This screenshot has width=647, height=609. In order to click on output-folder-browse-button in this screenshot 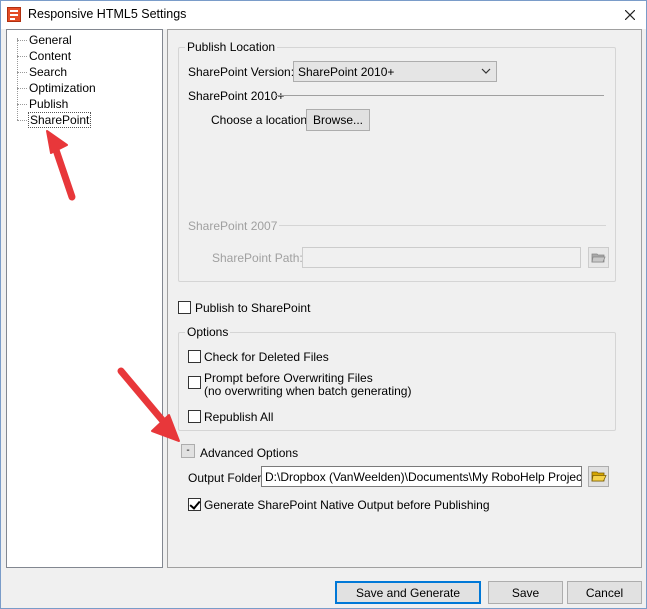, I will do `click(598, 476)`.